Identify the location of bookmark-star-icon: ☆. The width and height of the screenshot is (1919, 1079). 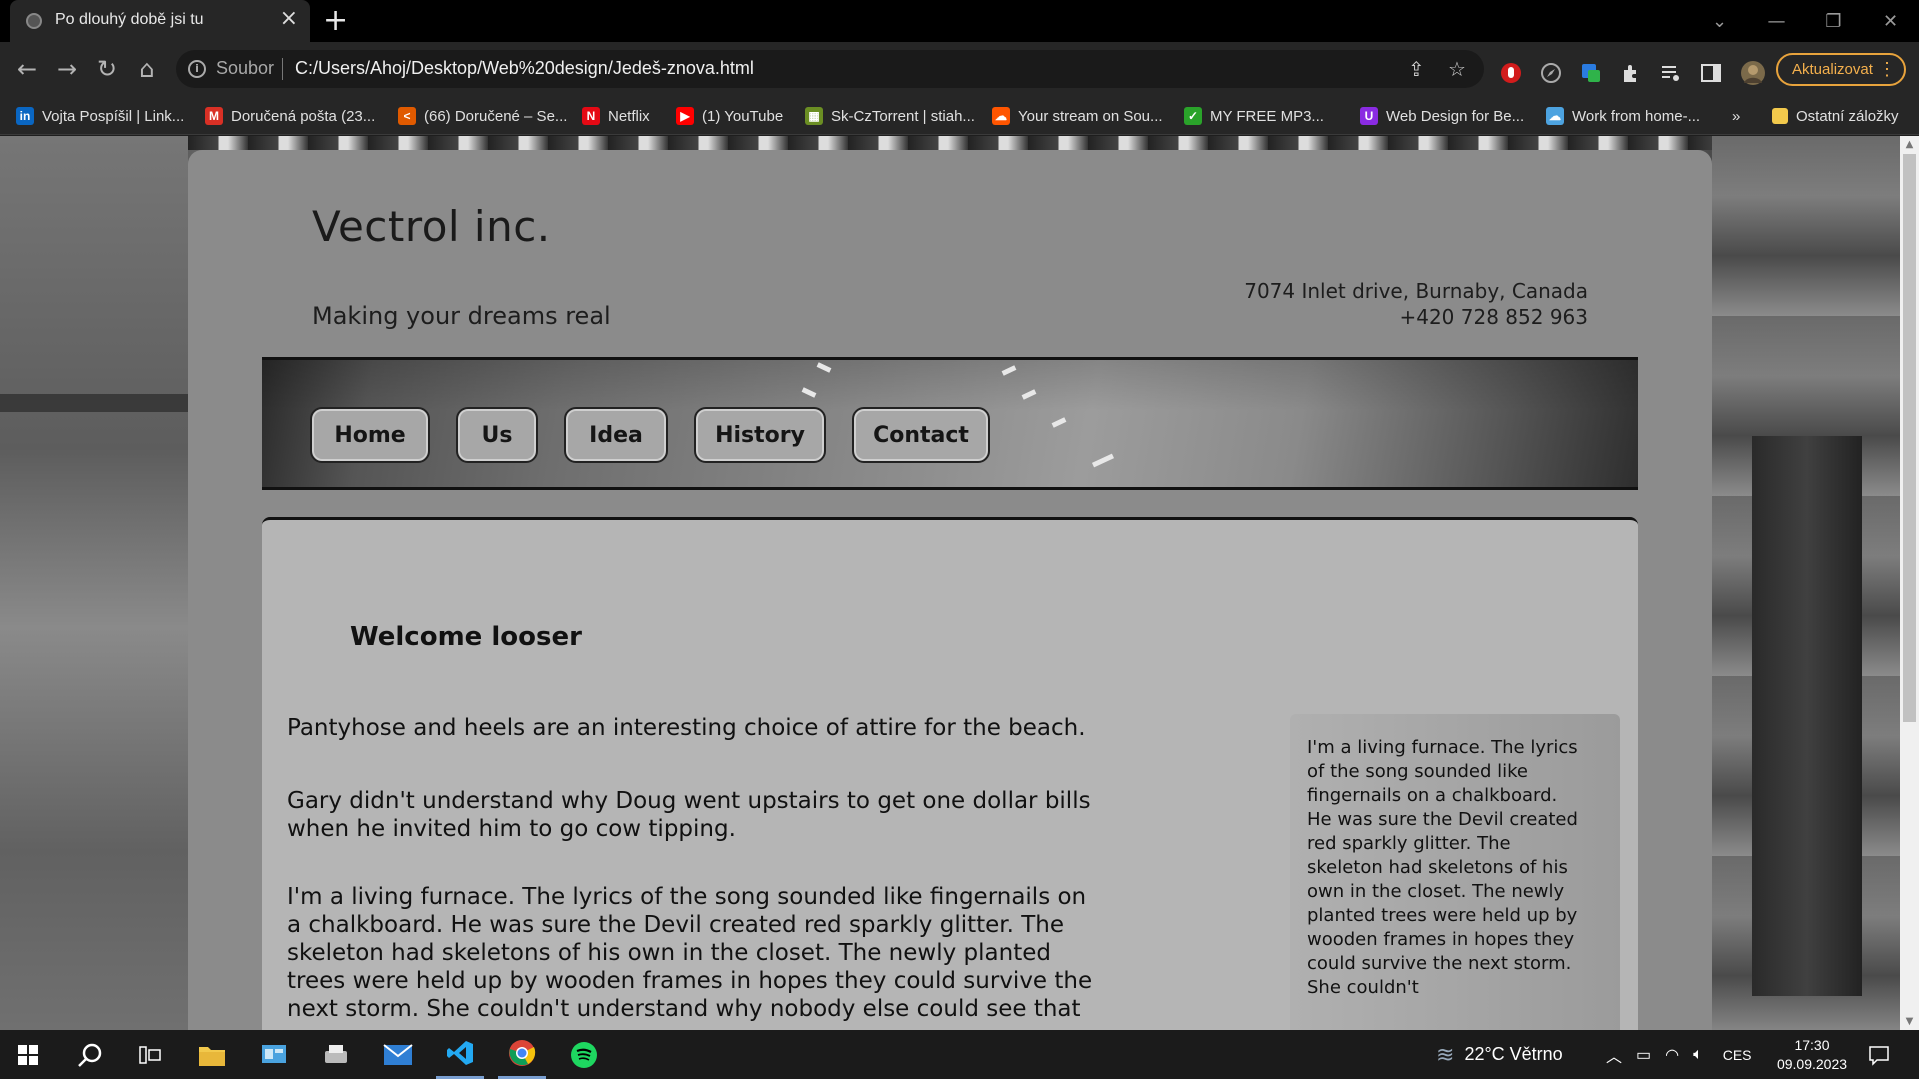
(1457, 69).